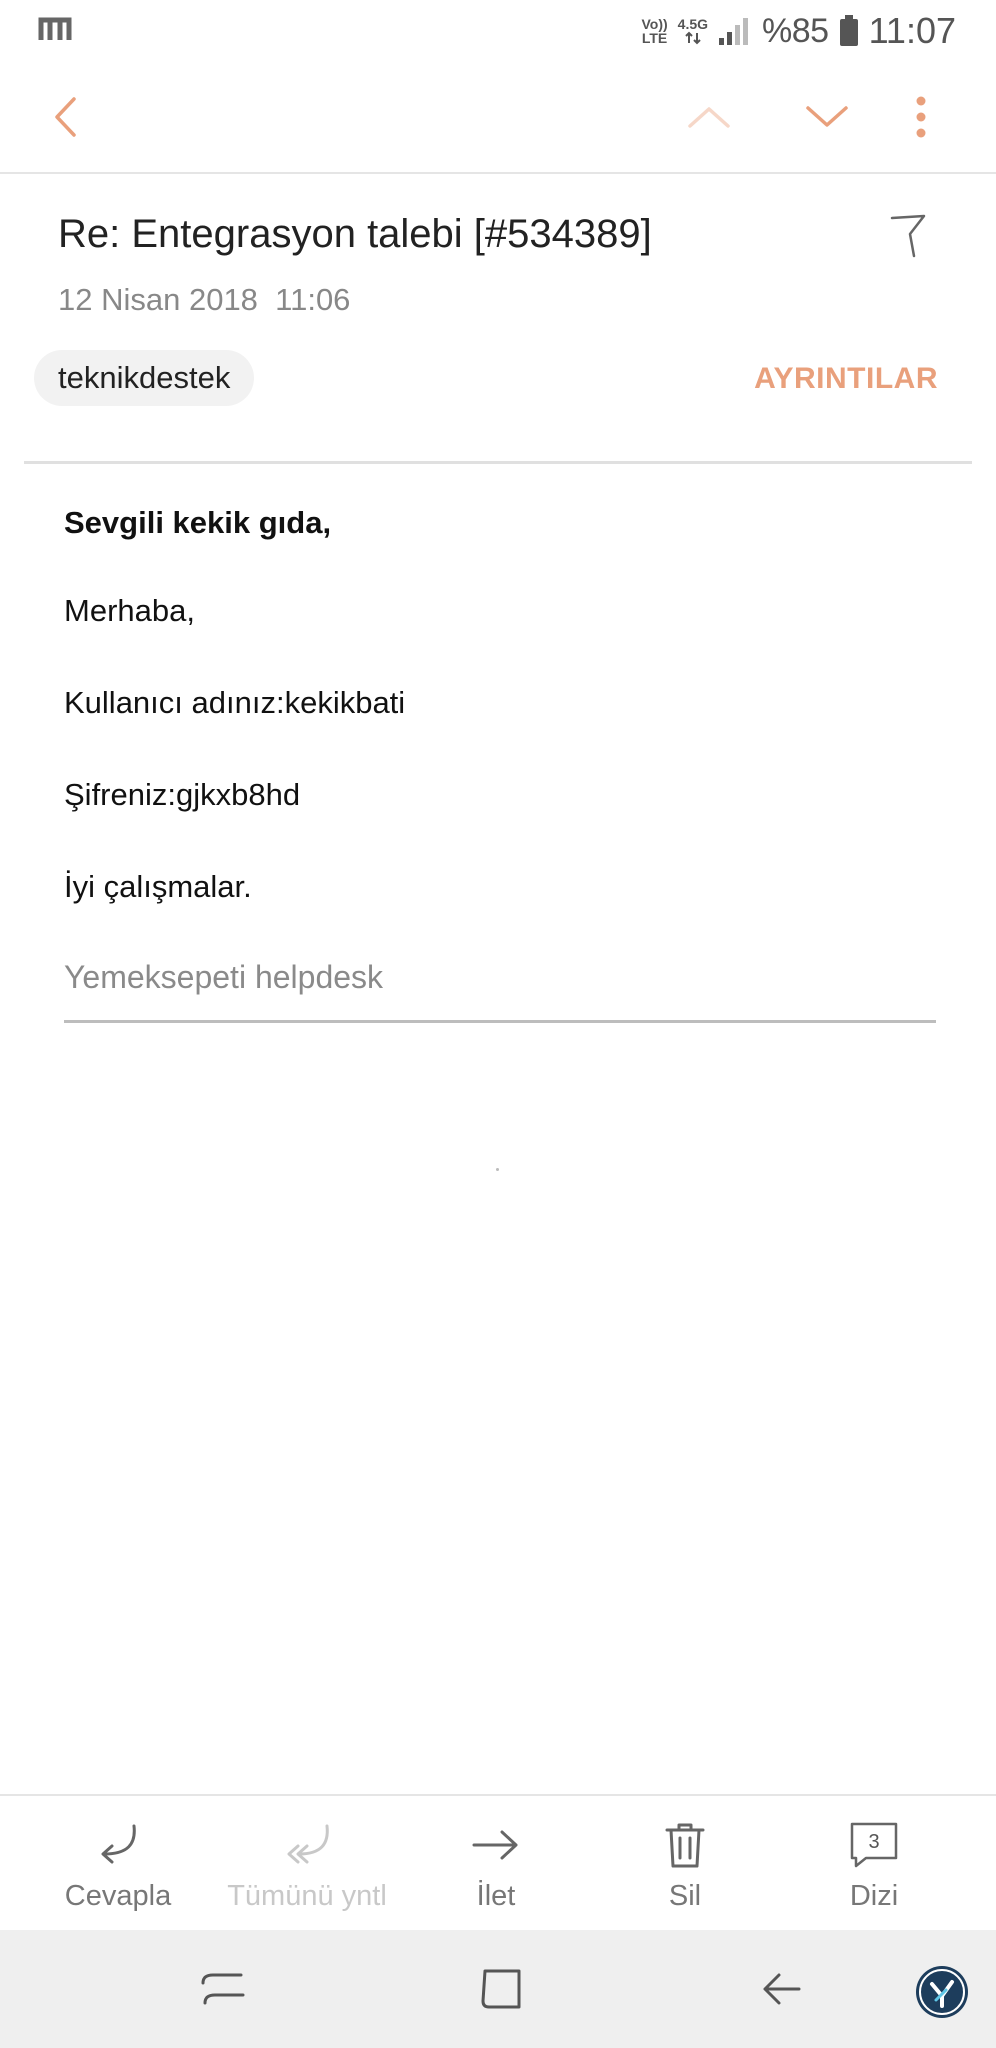 The height and width of the screenshot is (2048, 996). Describe the element at coordinates (355, 234) in the screenshot. I see `email-subject: Re: Entegrasyon talebi [#534389]` at that location.